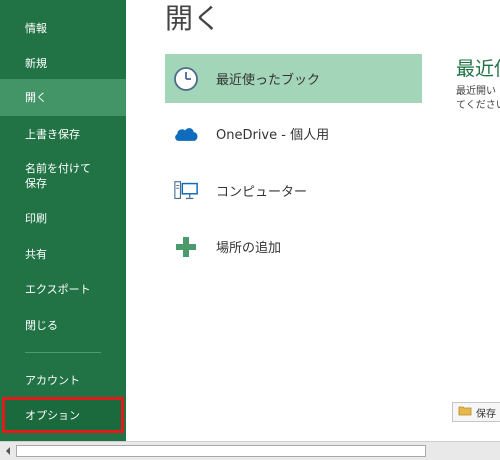 Image resolution: width=500 pixels, height=460 pixels. Describe the element at coordinates (63, 134) in the screenshot. I see `nav-item-save: 上書き保存` at that location.